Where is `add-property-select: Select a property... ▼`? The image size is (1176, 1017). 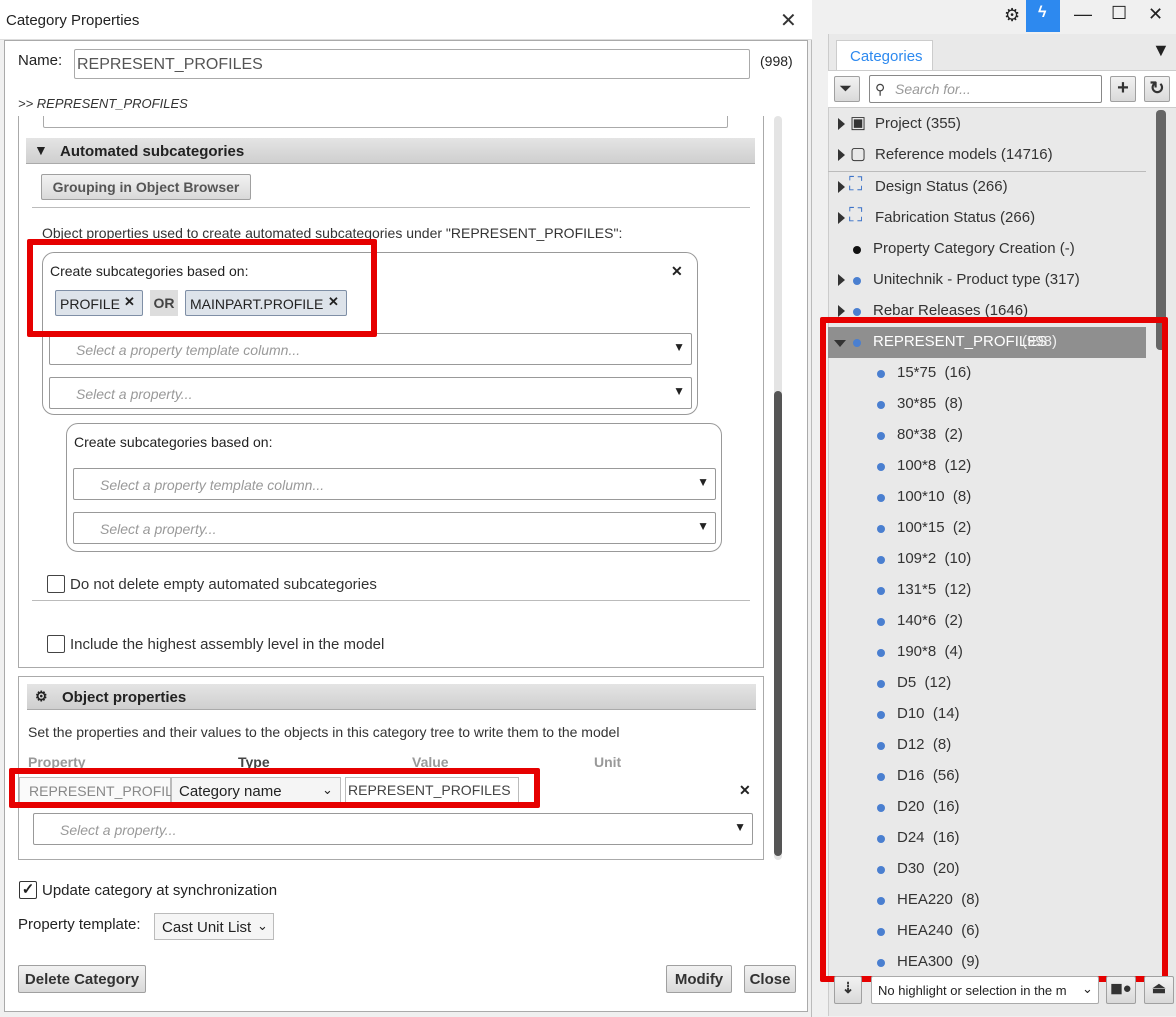
add-property-select: Select a property... ▼ is located at coordinates (393, 829).